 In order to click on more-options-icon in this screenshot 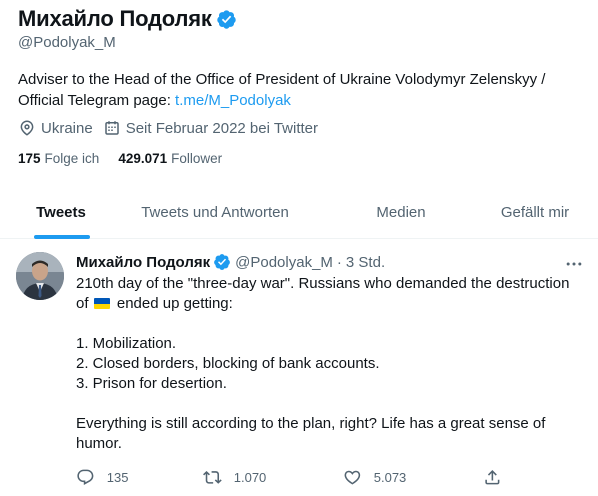, I will do `click(574, 264)`.